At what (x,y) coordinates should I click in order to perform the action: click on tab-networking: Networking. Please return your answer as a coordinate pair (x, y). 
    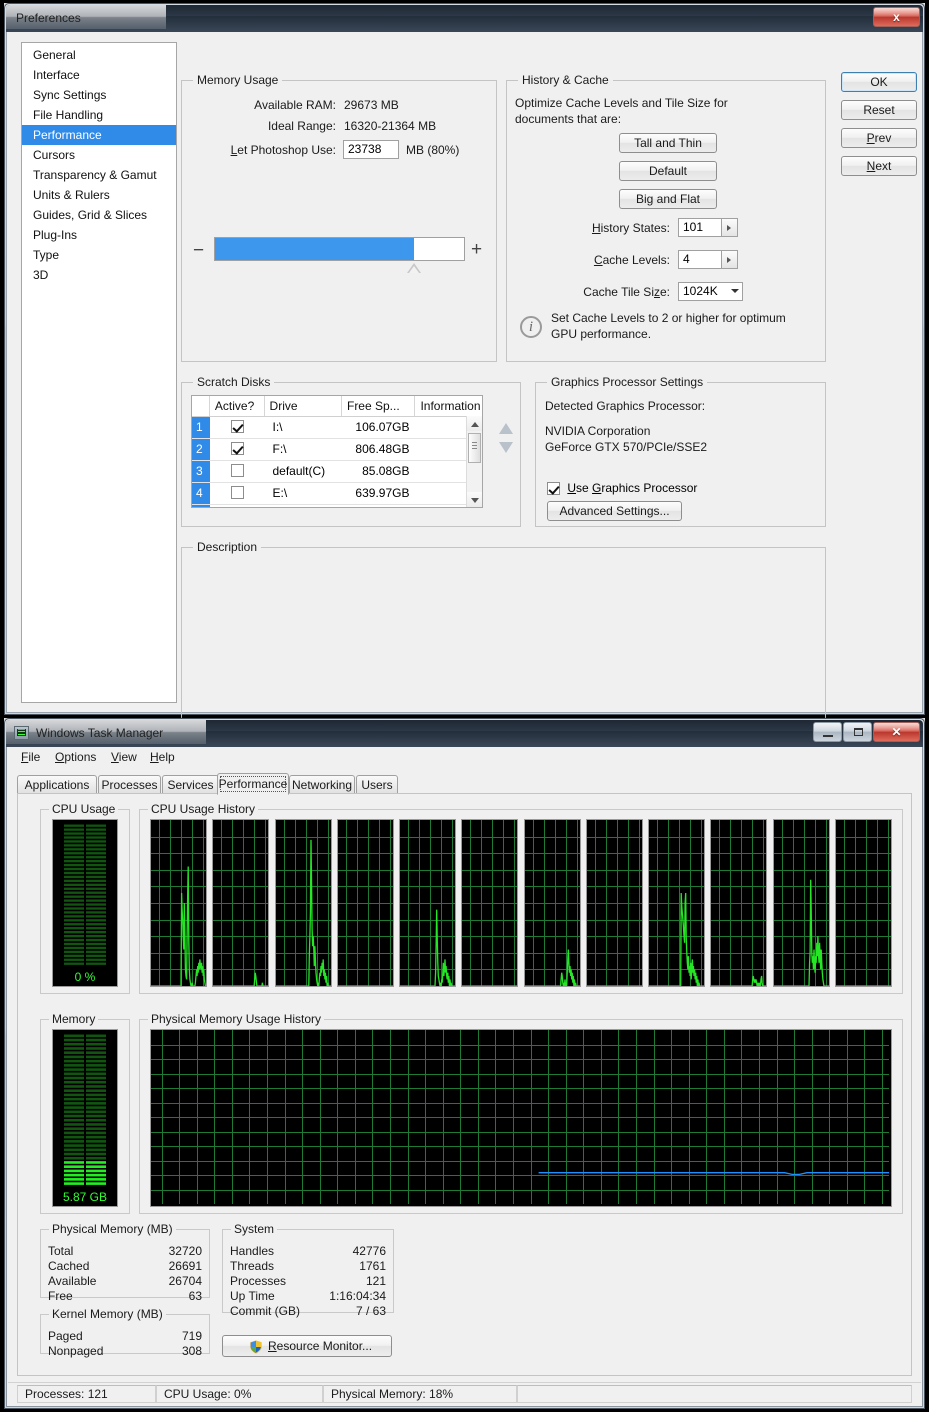
    Looking at the image, I should click on (322, 784).